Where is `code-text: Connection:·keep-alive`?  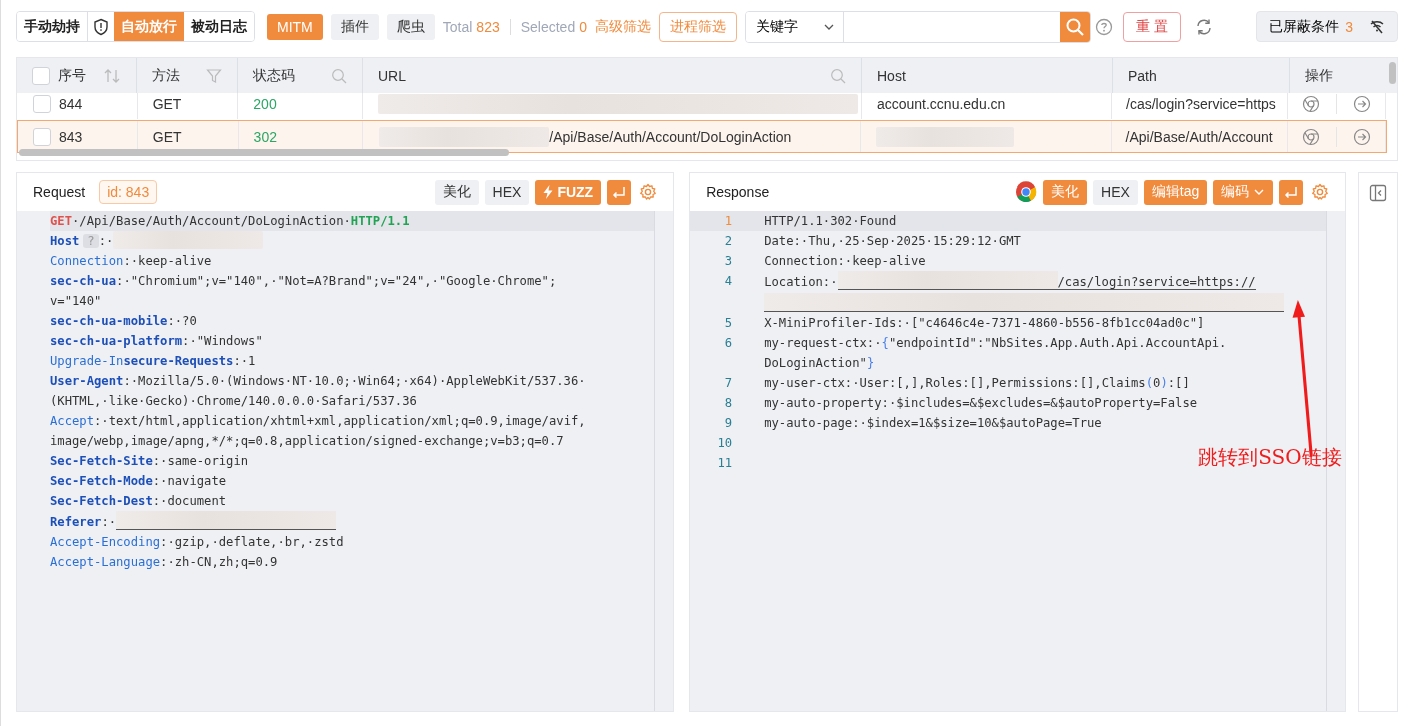 code-text: Connection:·keep-alive is located at coordinates (845, 261).